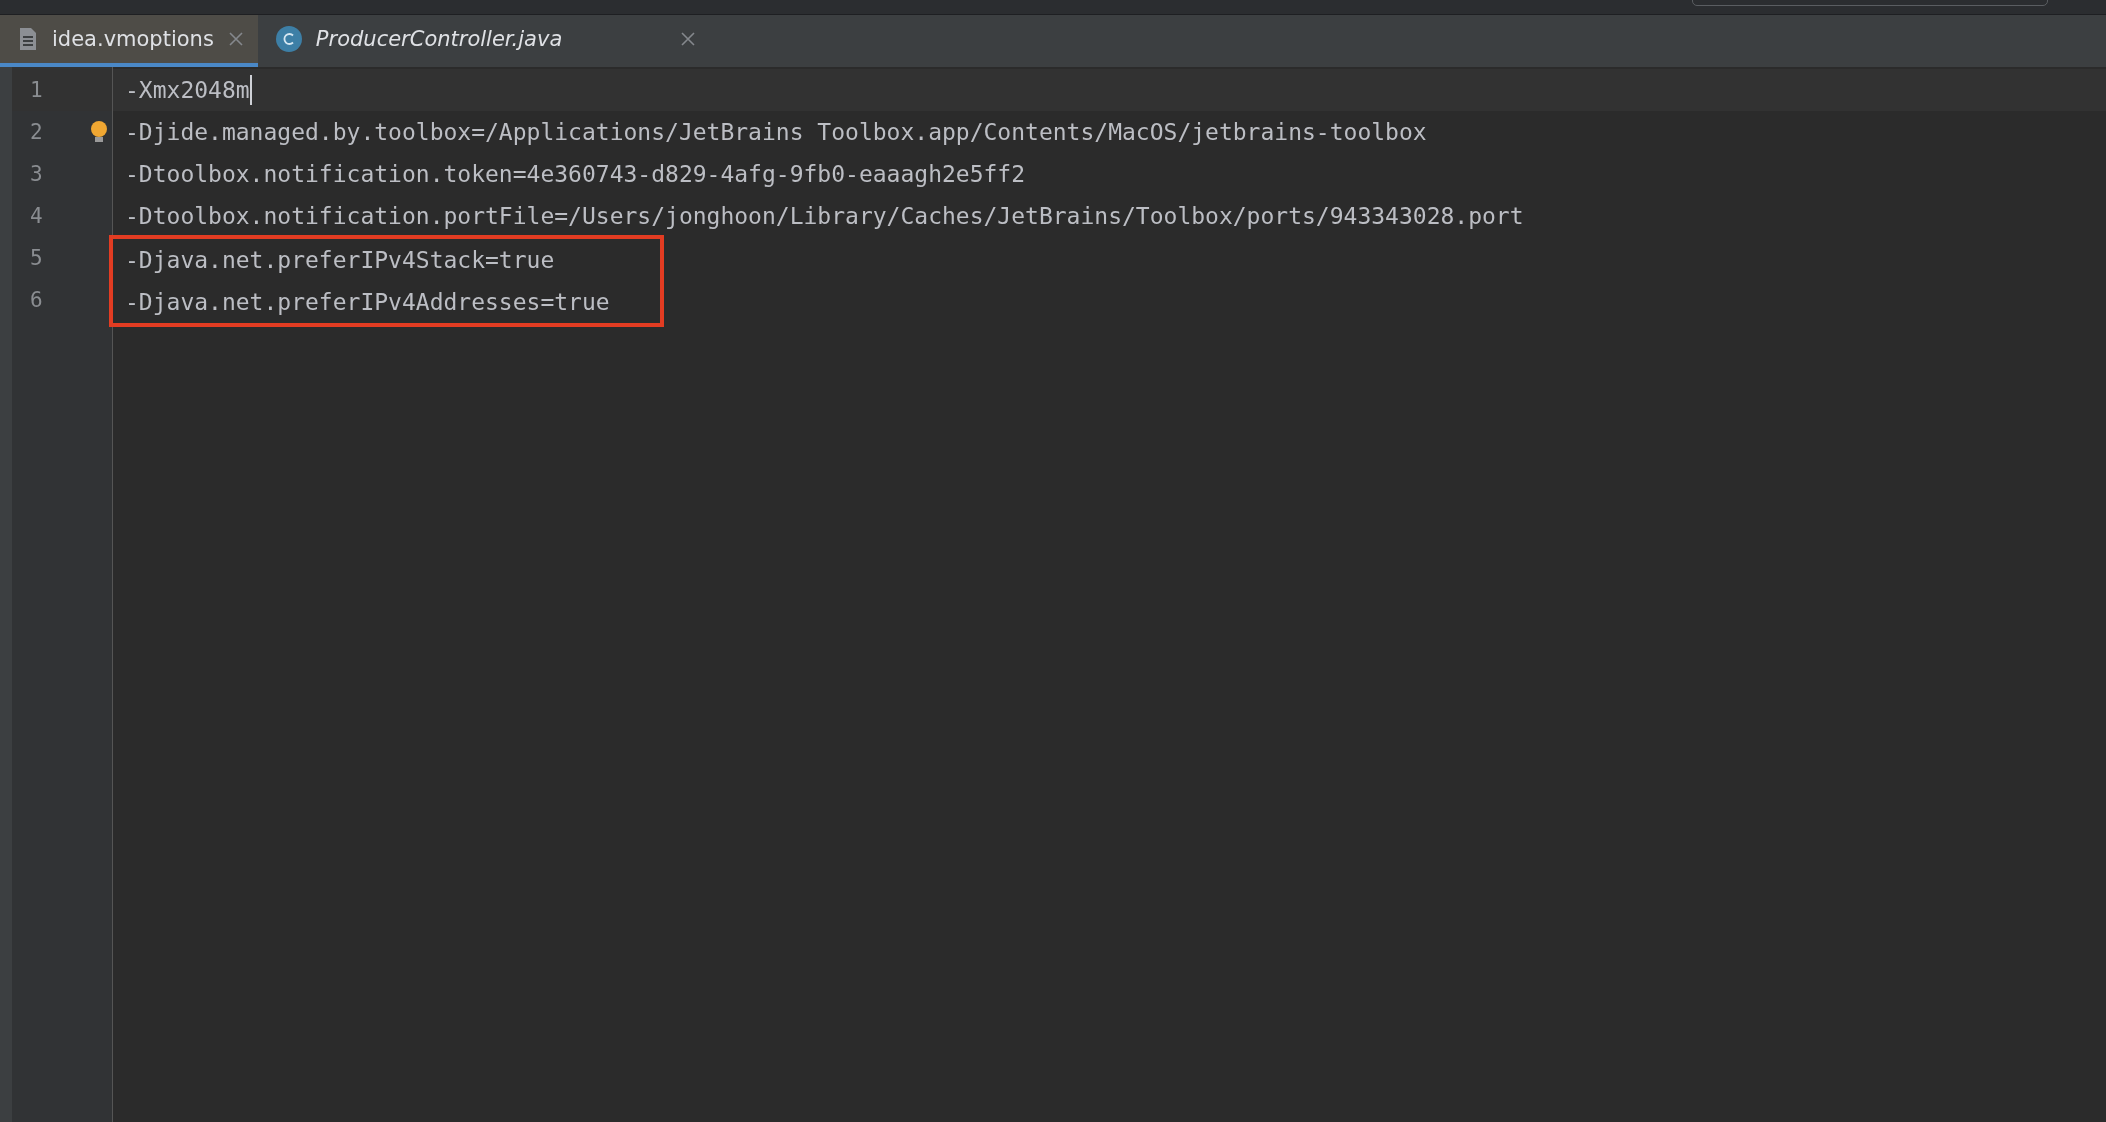 This screenshot has height=1122, width=2106. Describe the element at coordinates (129, 41) in the screenshot. I see `editor-tab: idea.vmoptions` at that location.